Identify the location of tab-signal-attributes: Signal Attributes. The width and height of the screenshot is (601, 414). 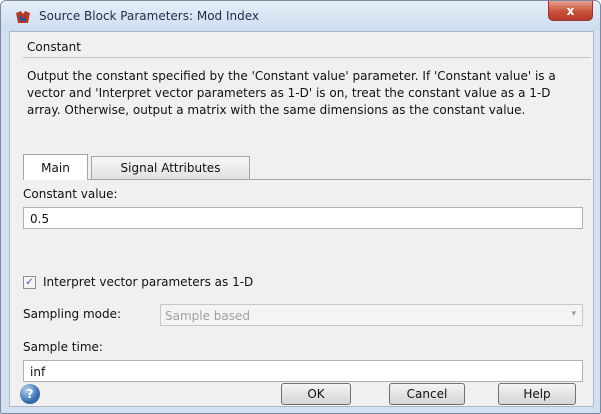
(170, 167).